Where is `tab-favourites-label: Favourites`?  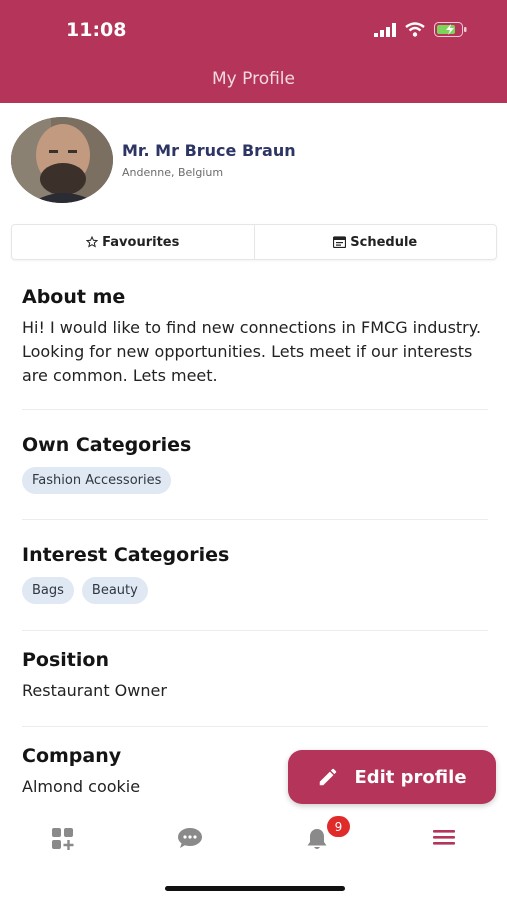
tab-favourites-label: Favourites is located at coordinates (141, 242).